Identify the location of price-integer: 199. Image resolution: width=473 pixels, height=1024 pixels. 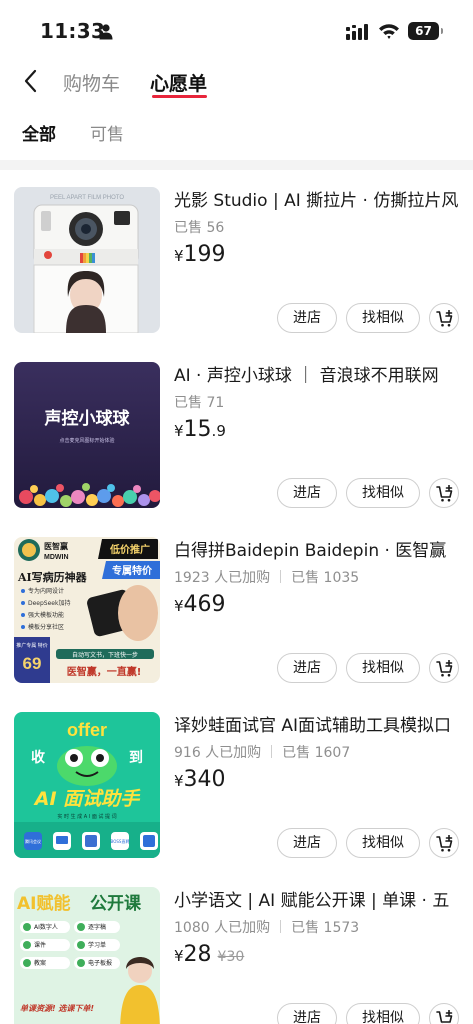
(204, 254).